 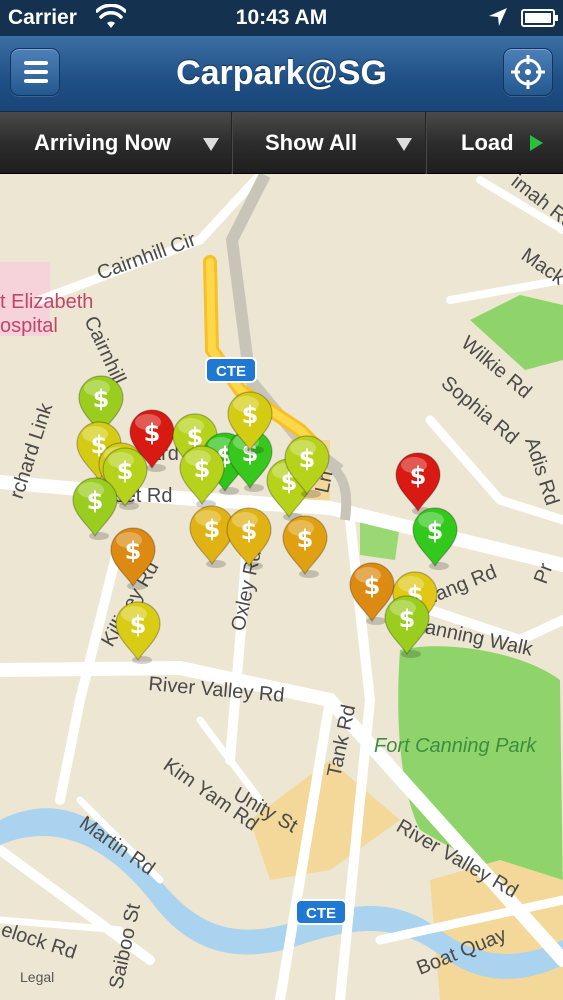 I want to click on show-all-label: Show All, so click(x=311, y=142).